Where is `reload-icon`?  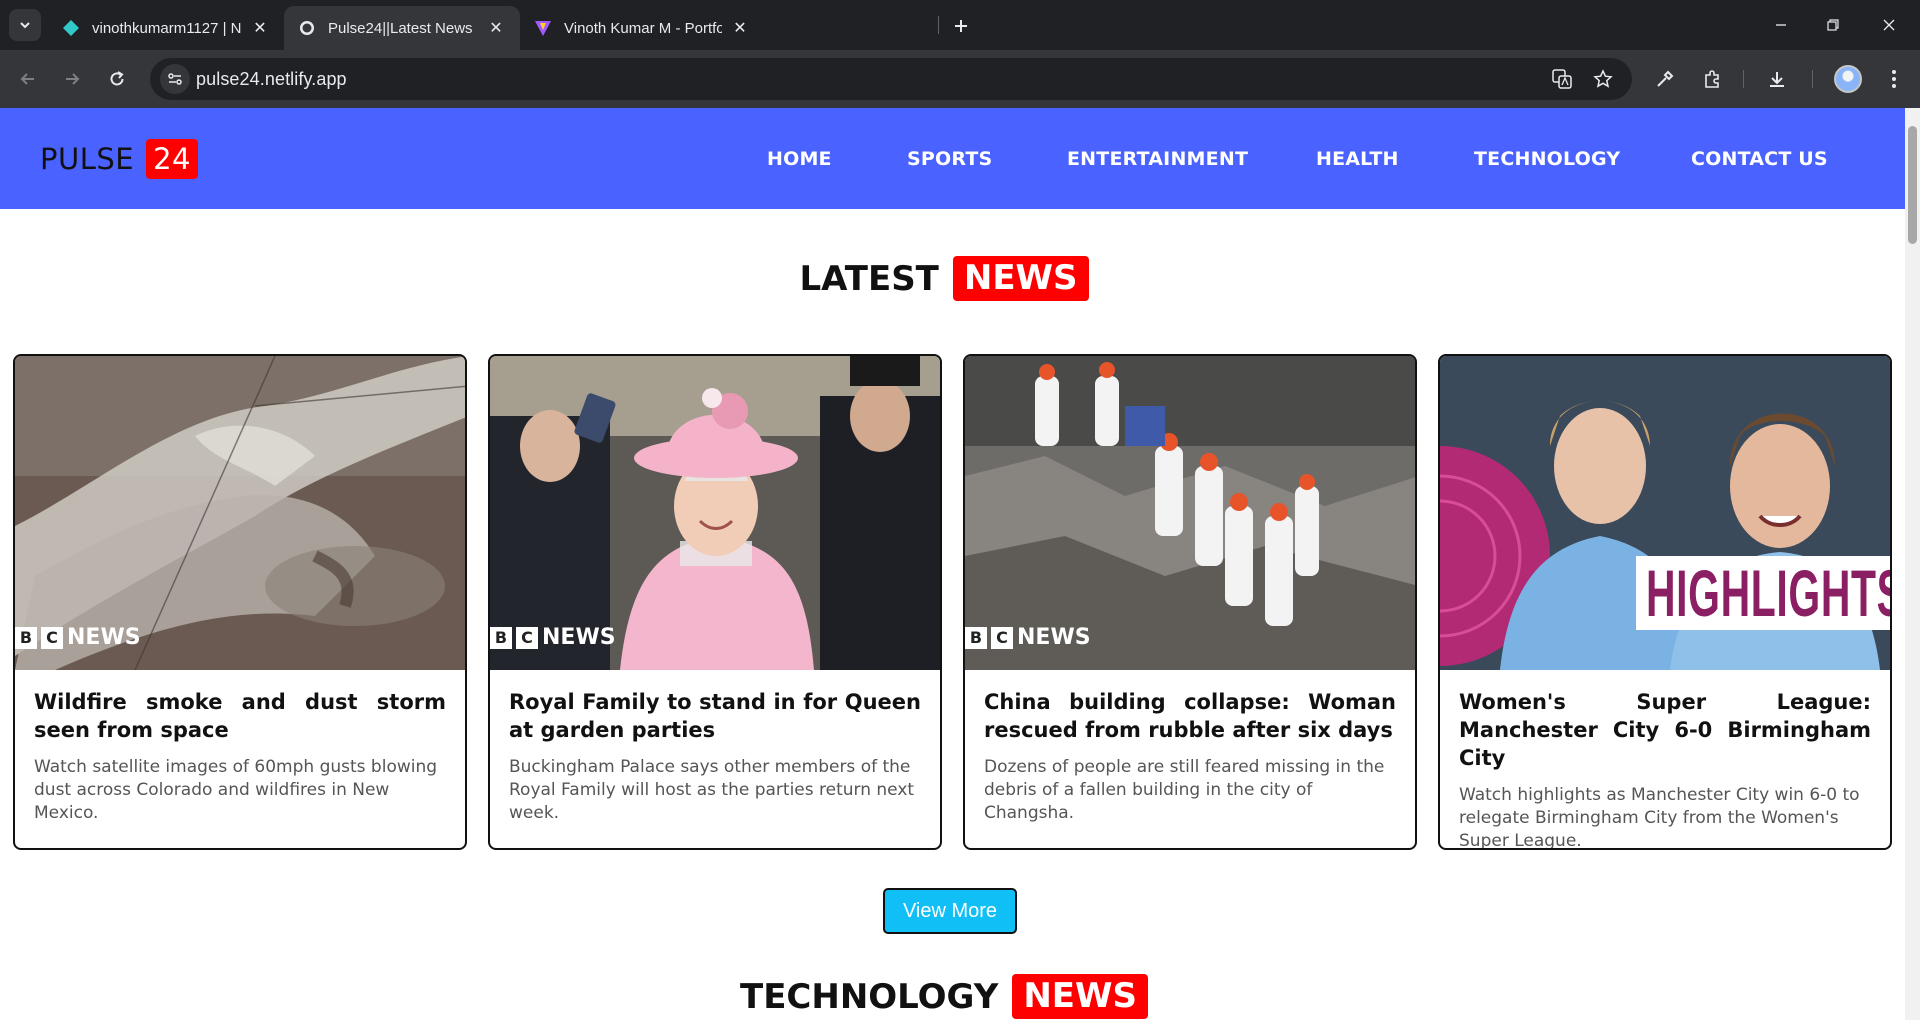 reload-icon is located at coordinates (117, 78).